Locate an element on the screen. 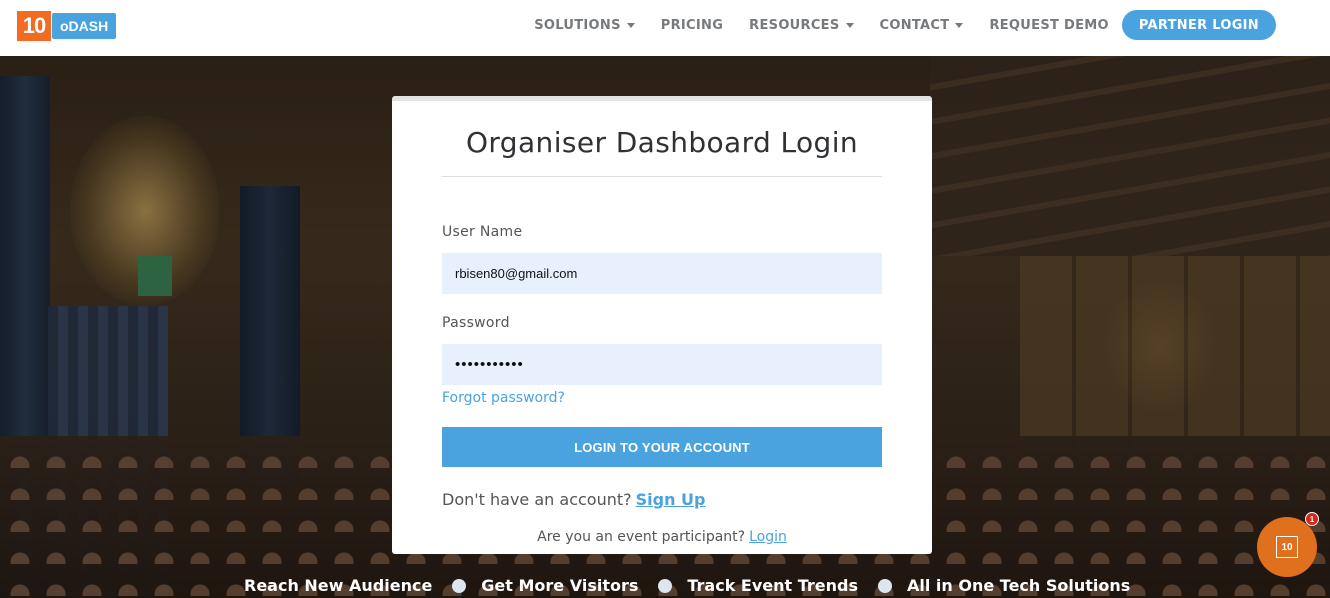 The width and height of the screenshot is (1330, 598). password-field: ••••••••••• is located at coordinates (662, 364).